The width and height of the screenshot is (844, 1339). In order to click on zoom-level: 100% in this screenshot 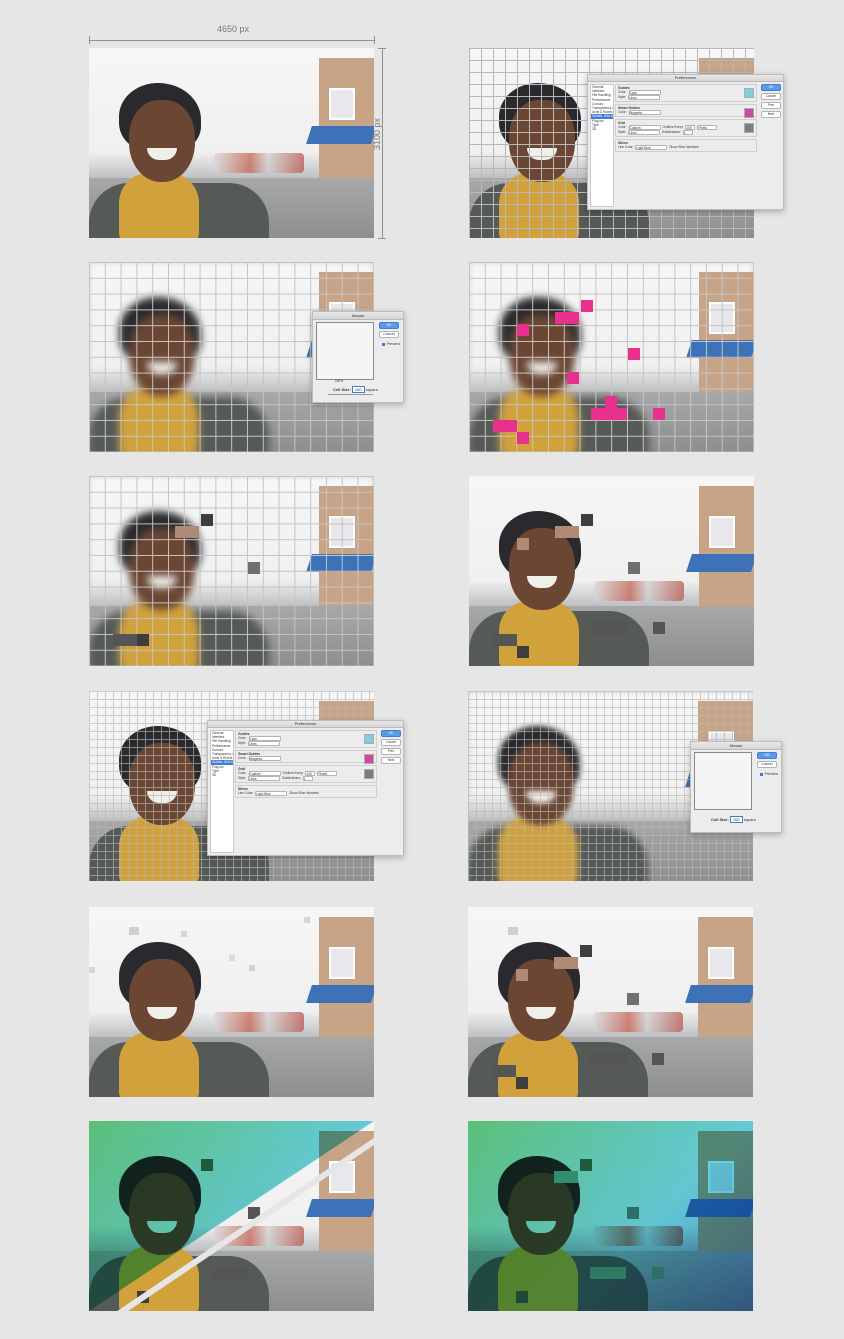, I will do `click(339, 381)`.